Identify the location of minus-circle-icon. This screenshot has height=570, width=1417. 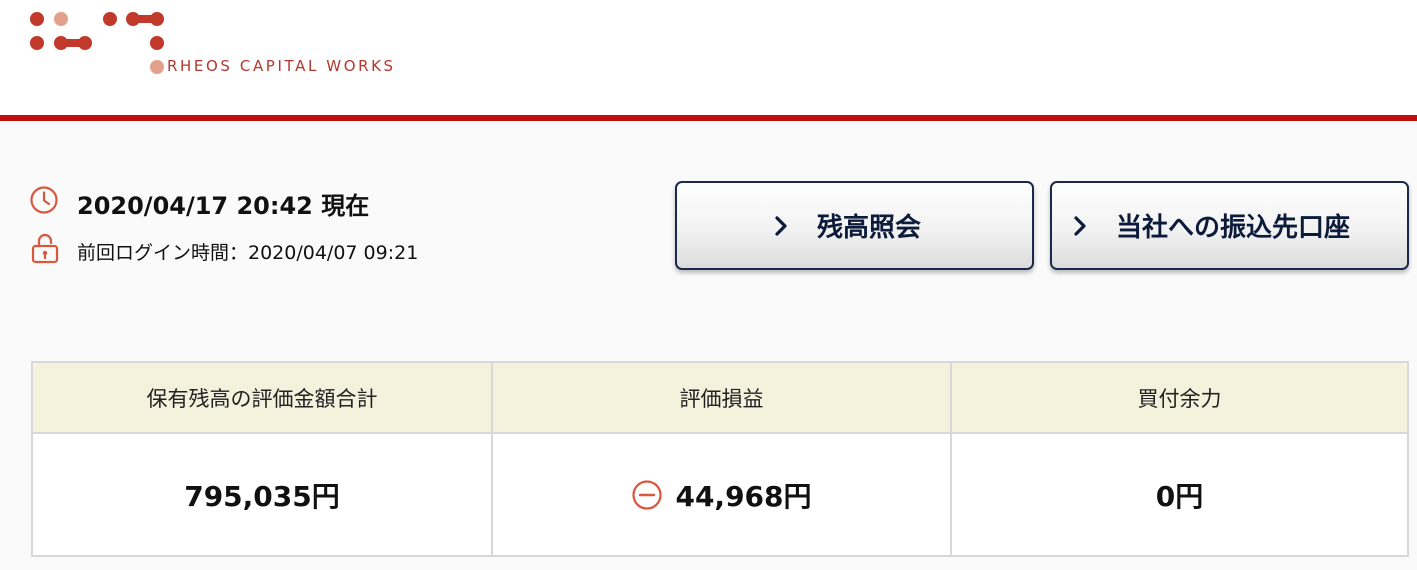
(647, 494).